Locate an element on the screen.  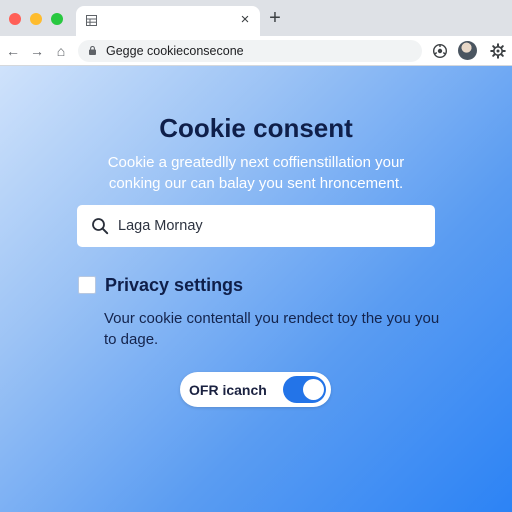
settings-gear-icon is located at coordinates (498, 51).